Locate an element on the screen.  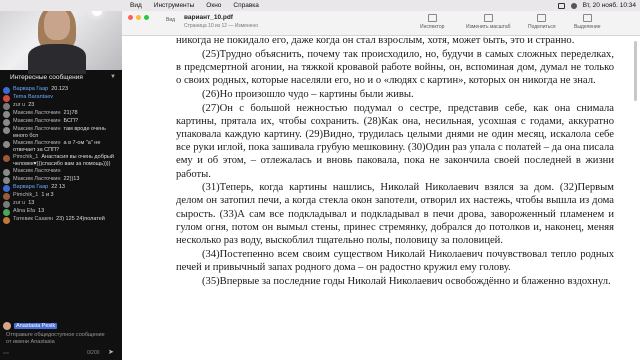
chat-message: Максим Ласточкин is located at coordinates (61, 172).